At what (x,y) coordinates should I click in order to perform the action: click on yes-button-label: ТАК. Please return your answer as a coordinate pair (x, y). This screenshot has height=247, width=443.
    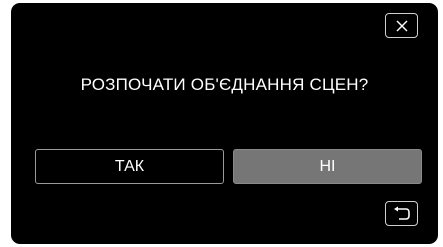
    Looking at the image, I should click on (129, 166).